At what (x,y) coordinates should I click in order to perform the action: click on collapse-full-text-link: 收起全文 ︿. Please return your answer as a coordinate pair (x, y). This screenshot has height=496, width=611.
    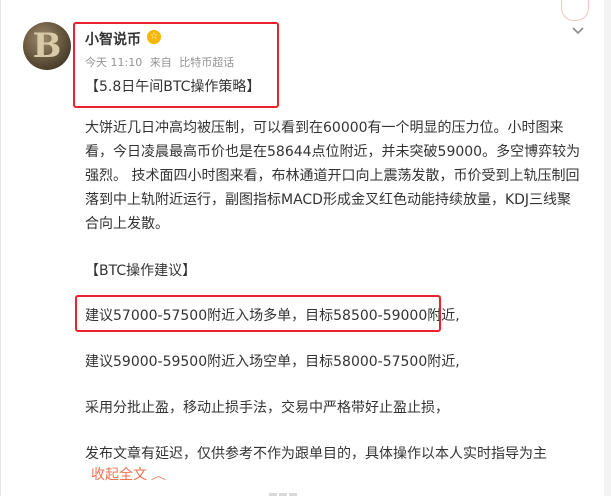
    Looking at the image, I should click on (129, 474).